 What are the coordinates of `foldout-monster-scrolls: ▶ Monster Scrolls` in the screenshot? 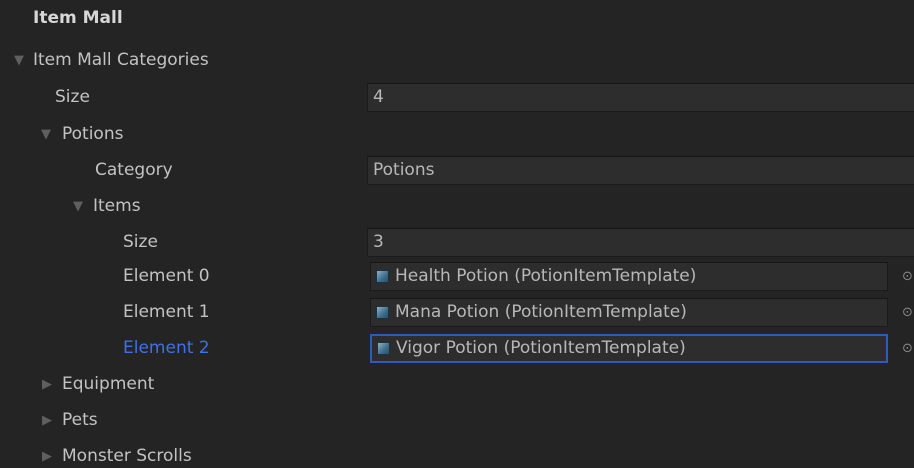 It's located at (457, 453).